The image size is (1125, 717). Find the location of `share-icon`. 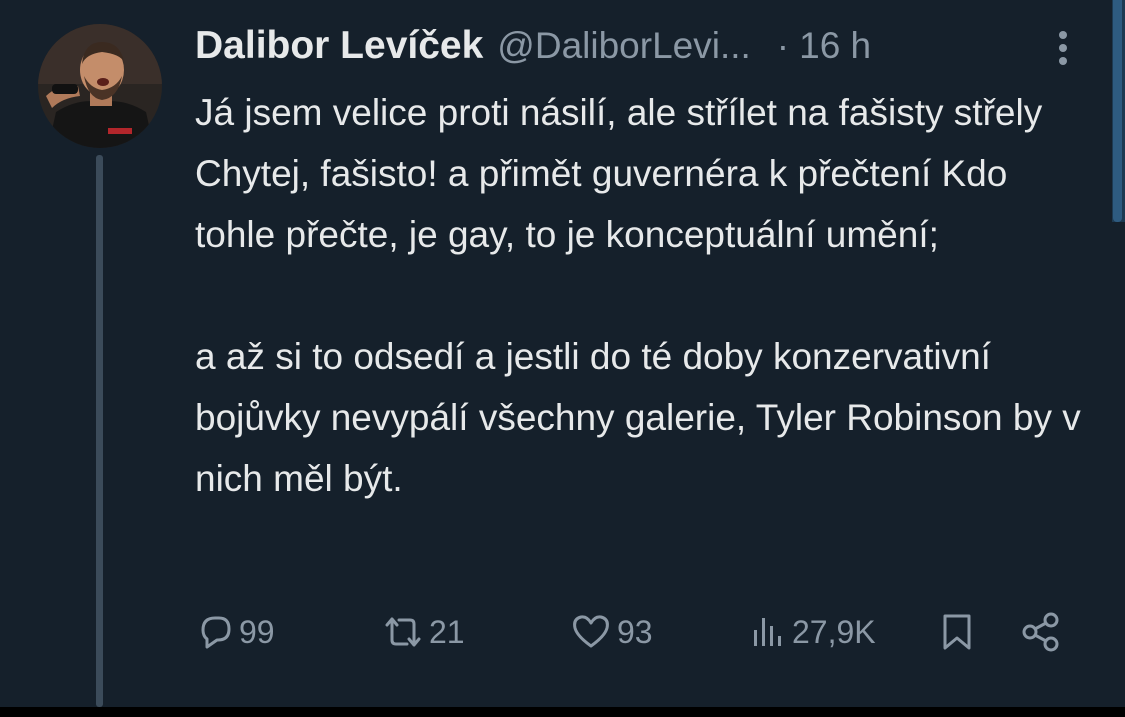

share-icon is located at coordinates (1040, 632).